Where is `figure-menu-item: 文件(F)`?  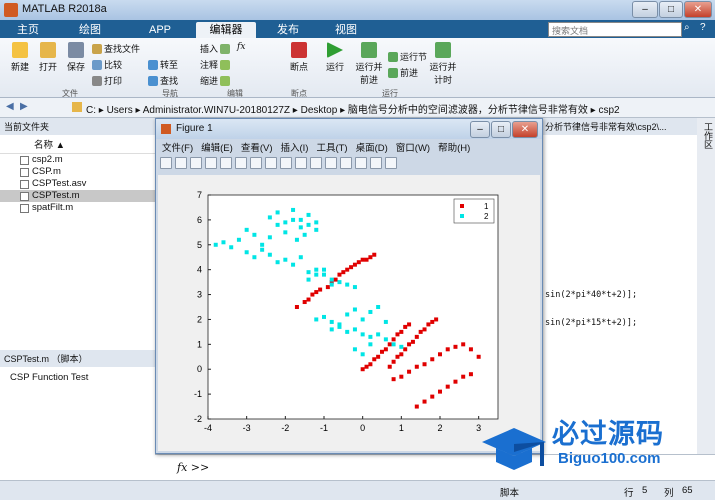 figure-menu-item: 文件(F) is located at coordinates (177, 148).